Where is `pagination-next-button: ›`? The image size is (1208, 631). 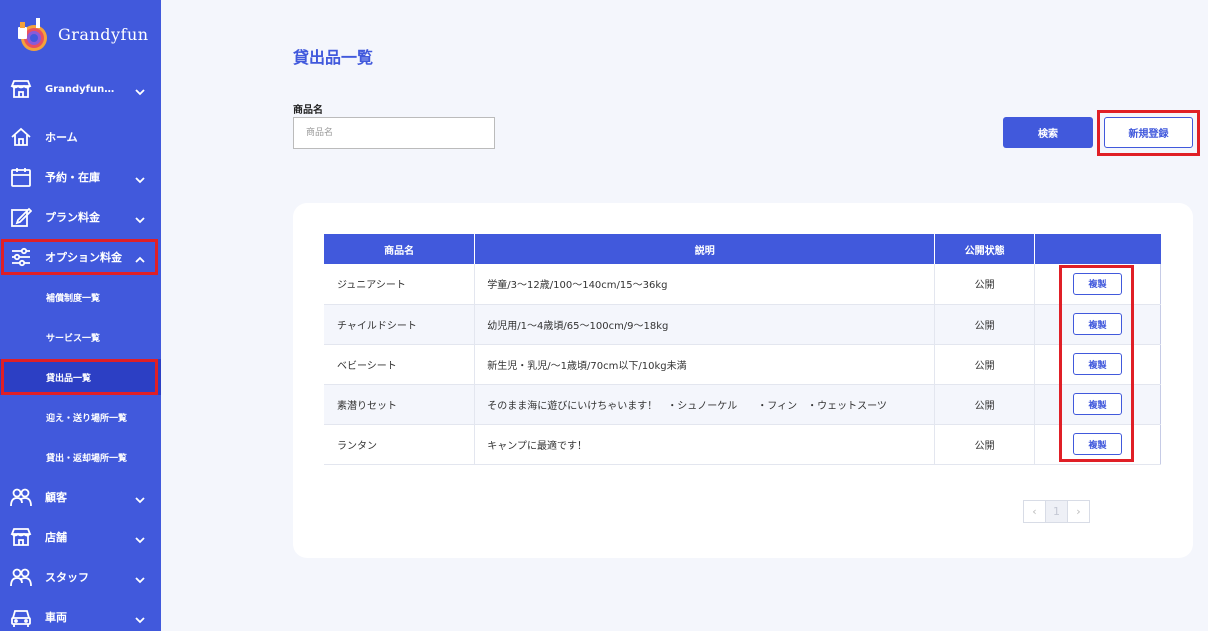 pagination-next-button: › is located at coordinates (1078, 511).